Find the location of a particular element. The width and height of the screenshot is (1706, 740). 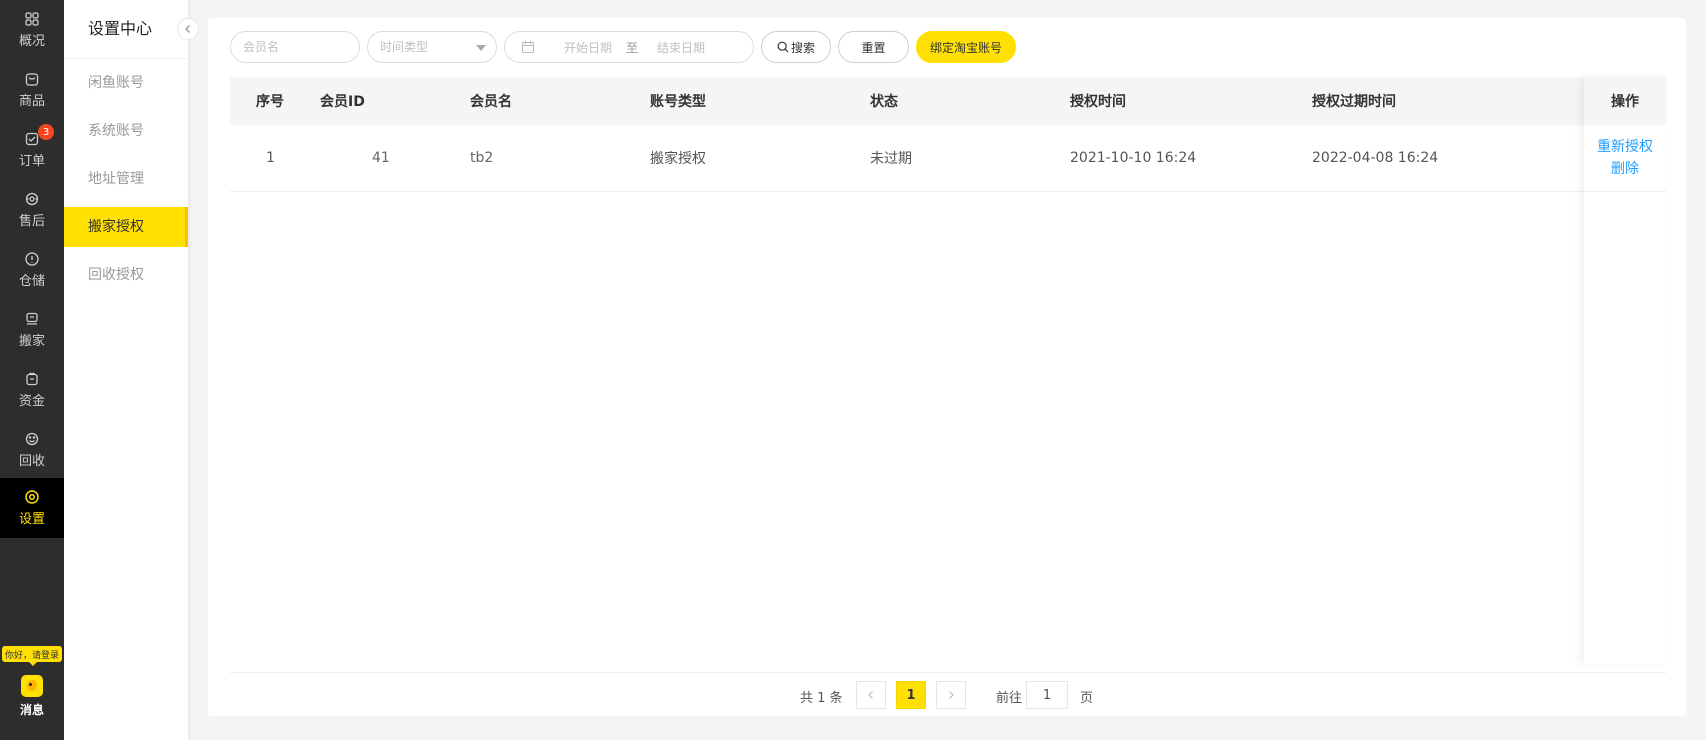

move-icon is located at coordinates (32, 319).